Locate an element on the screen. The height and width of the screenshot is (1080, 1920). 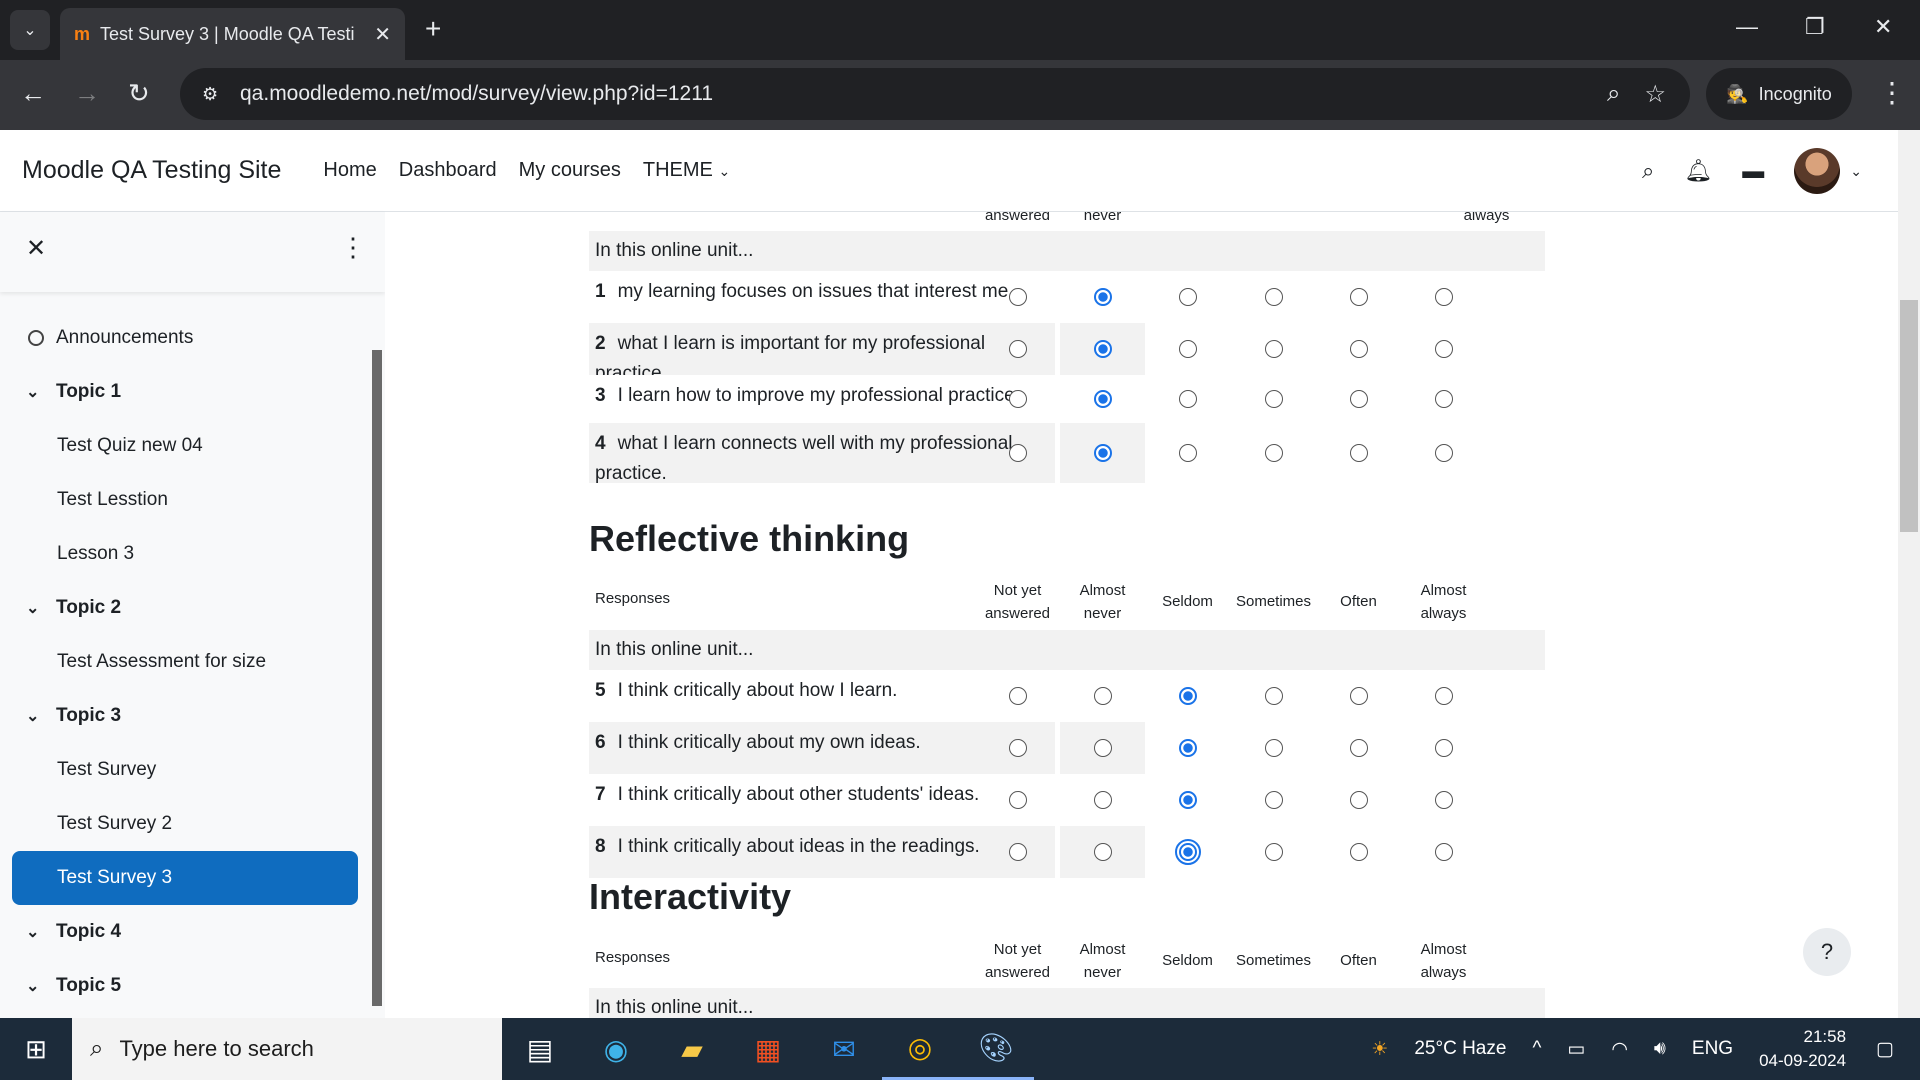
chrome-icon: ◎ is located at coordinates (920, 1049).